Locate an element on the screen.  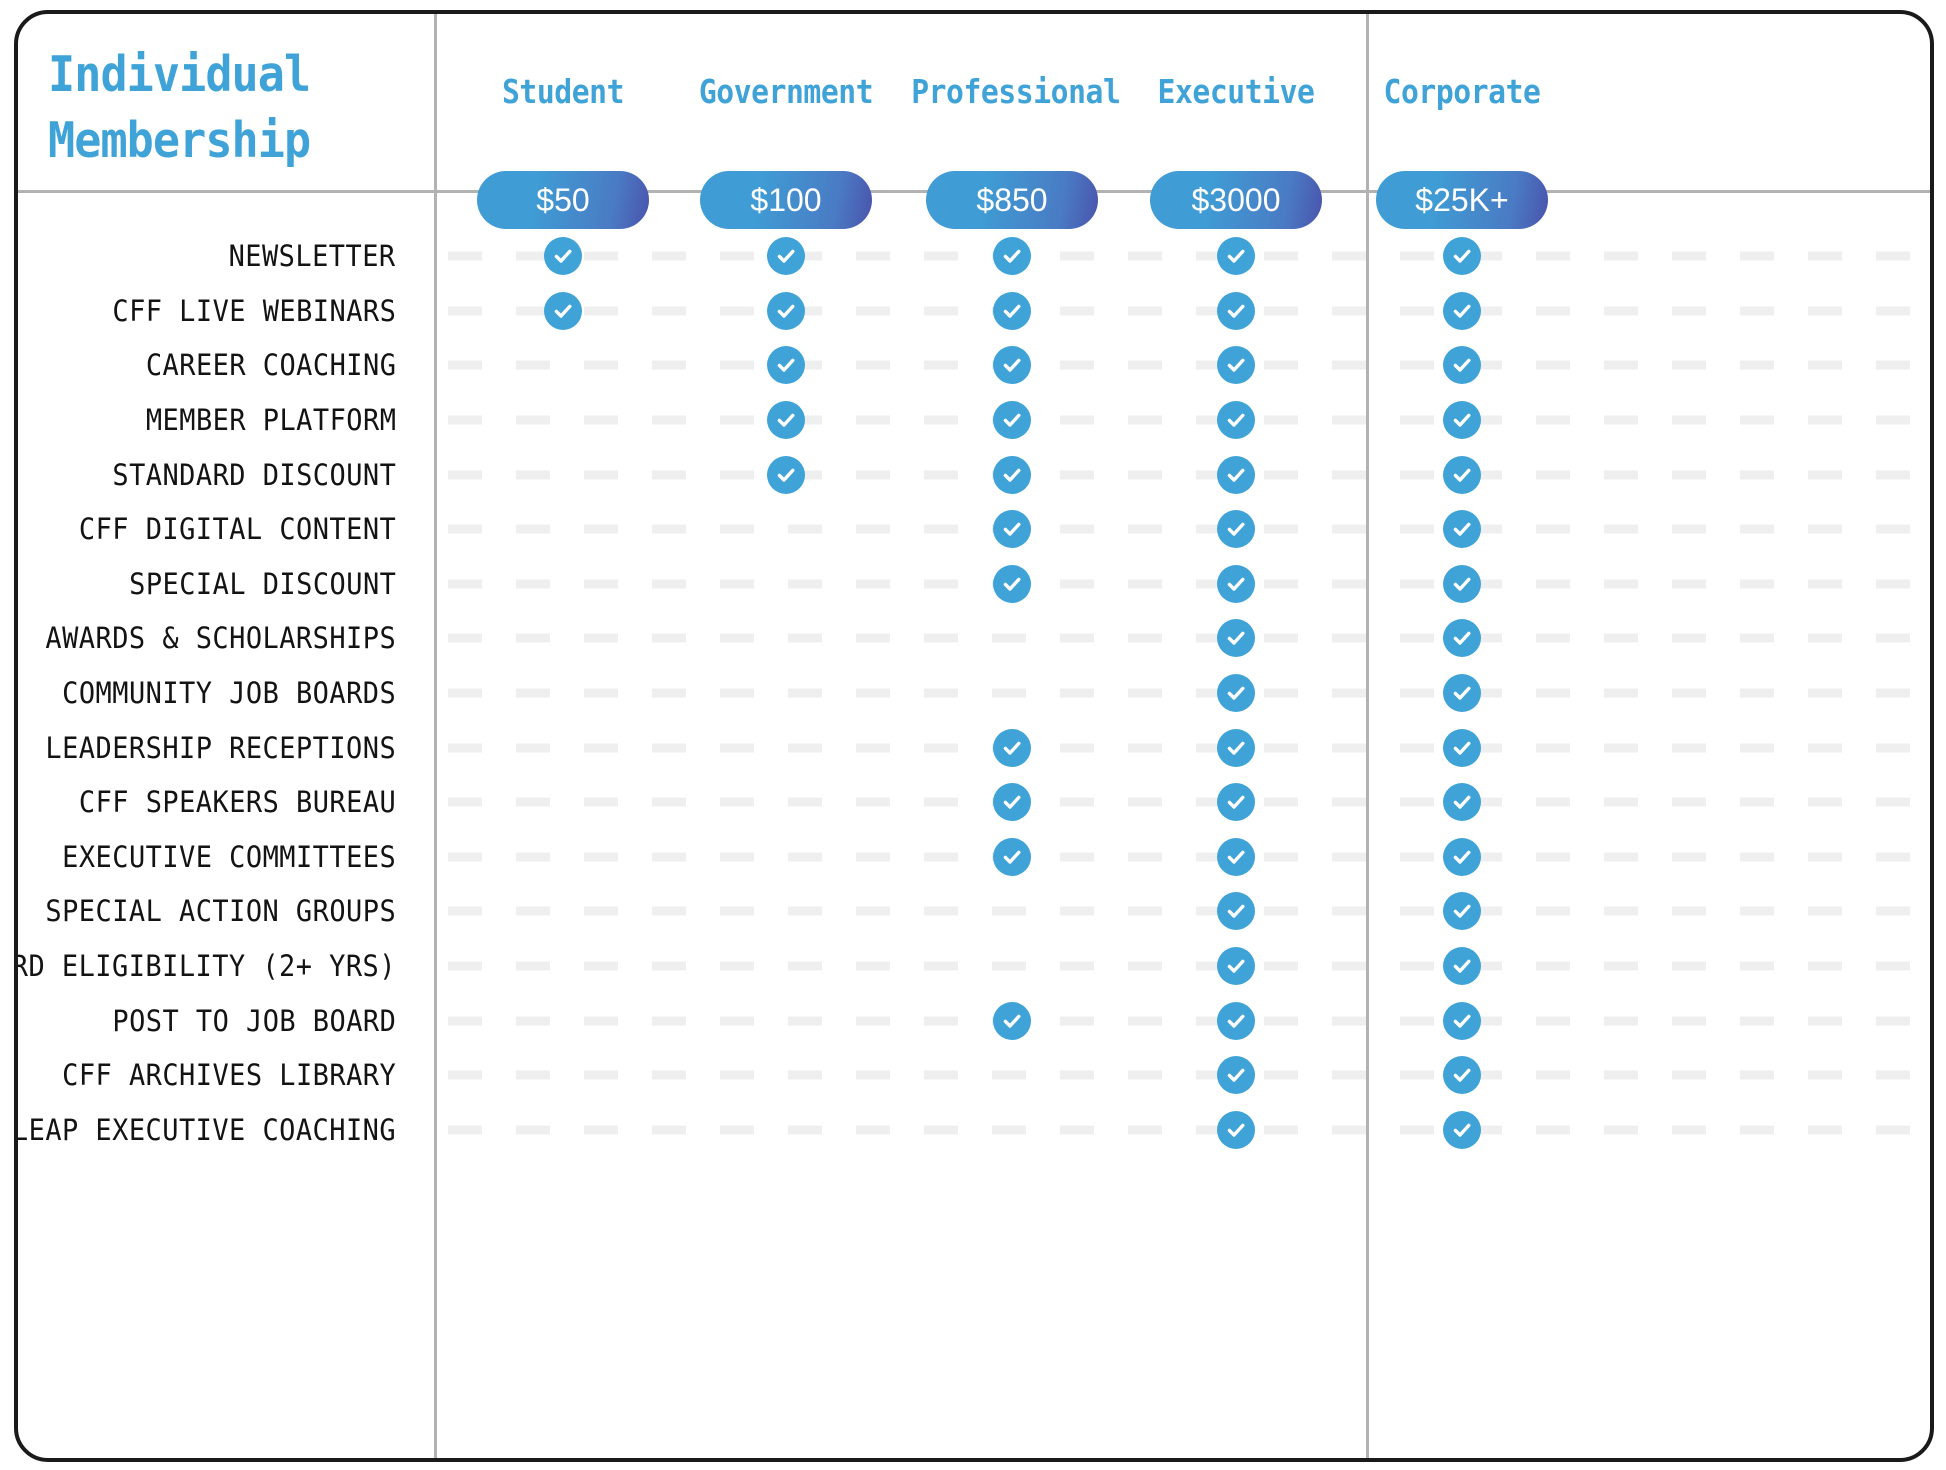
feature-row: CFF DIGITAL CONTENT is located at coordinates (974, 529).